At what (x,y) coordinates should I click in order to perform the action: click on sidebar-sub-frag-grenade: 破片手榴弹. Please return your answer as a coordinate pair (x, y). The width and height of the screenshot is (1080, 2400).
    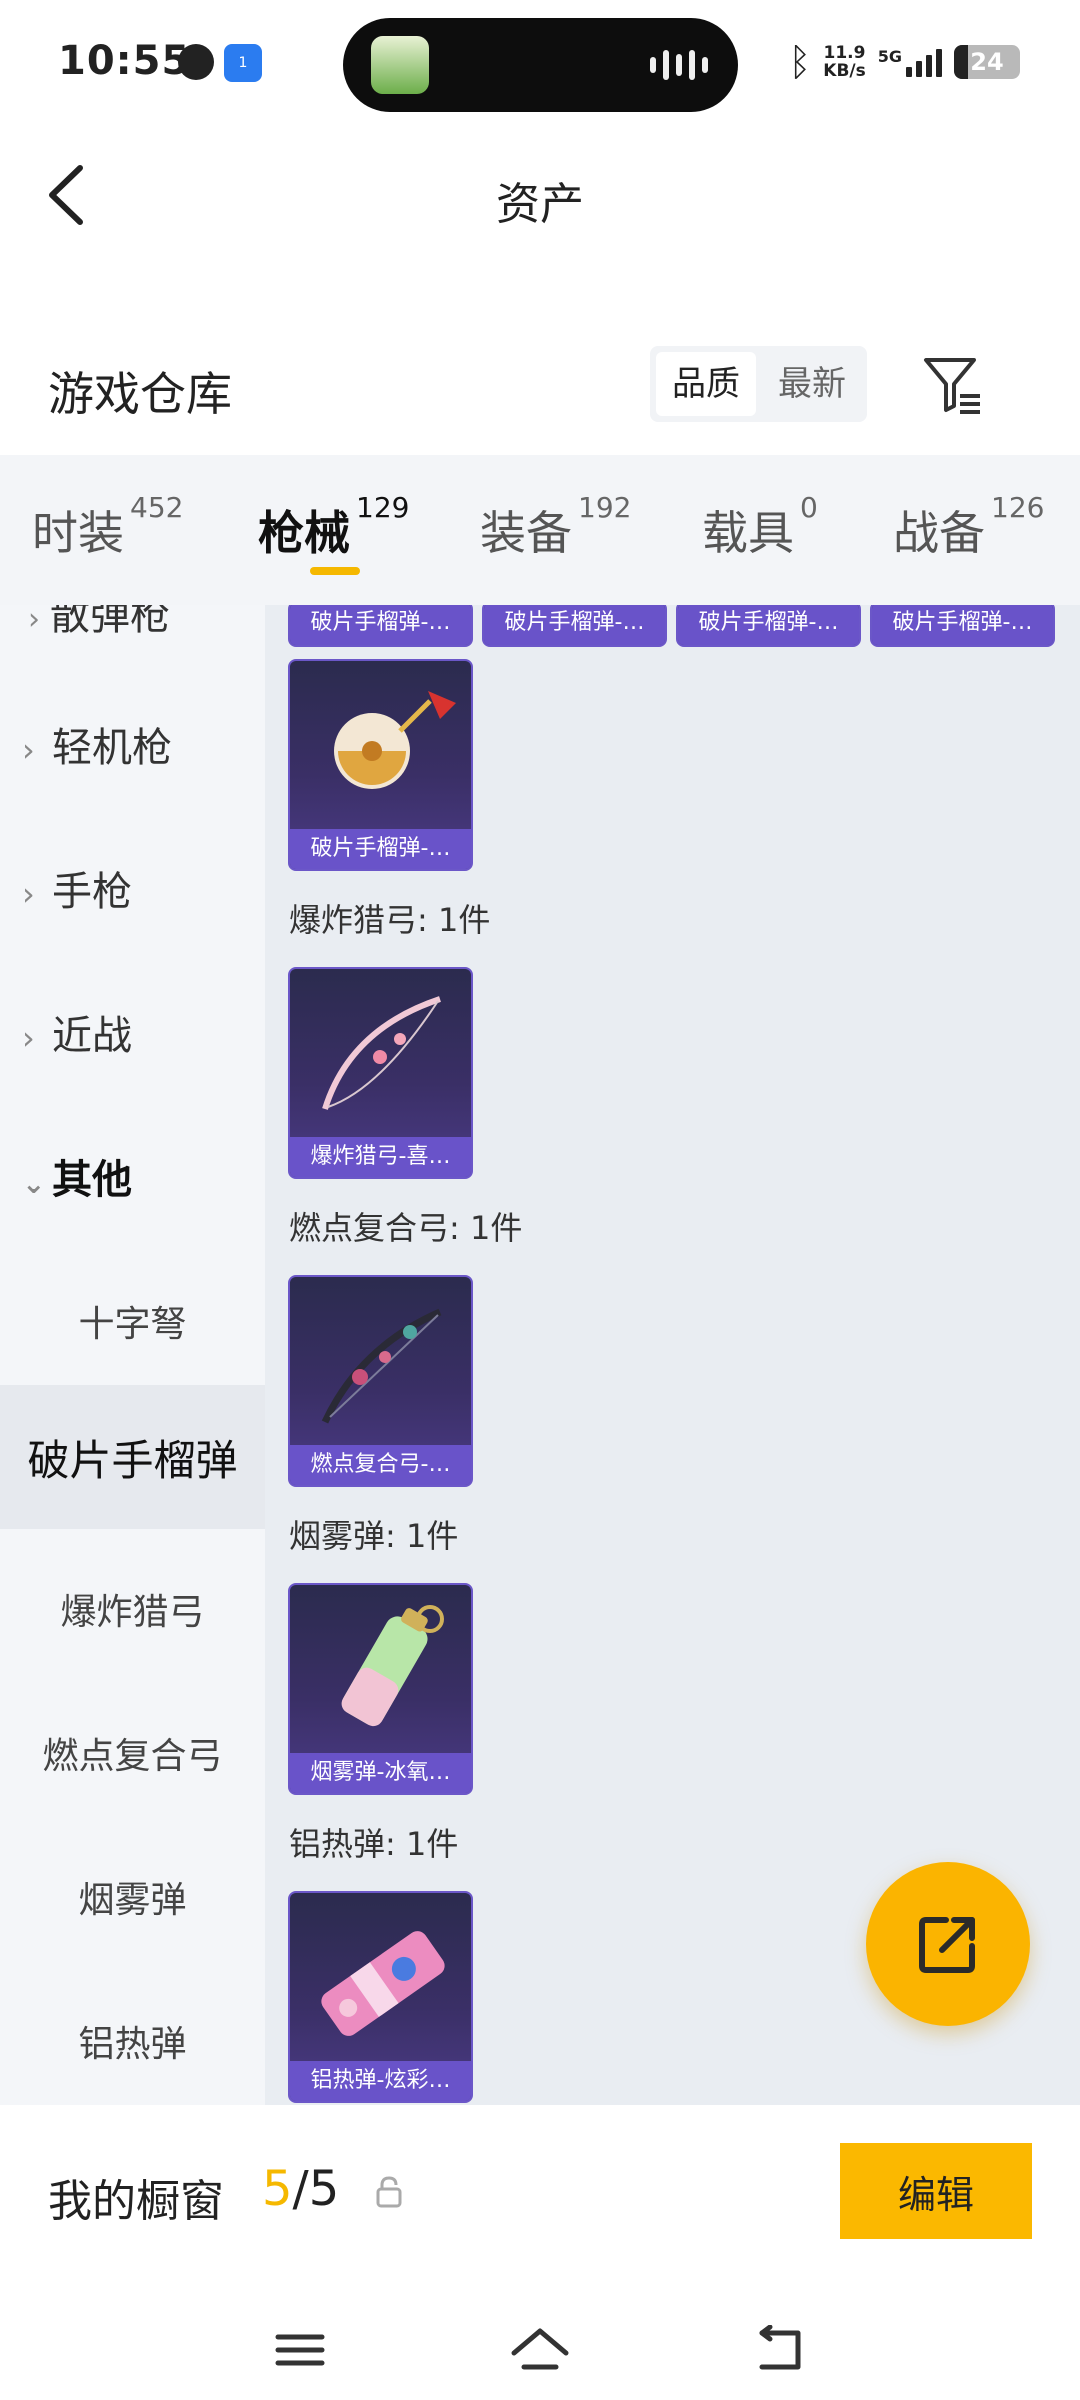
    Looking at the image, I should click on (132, 1457).